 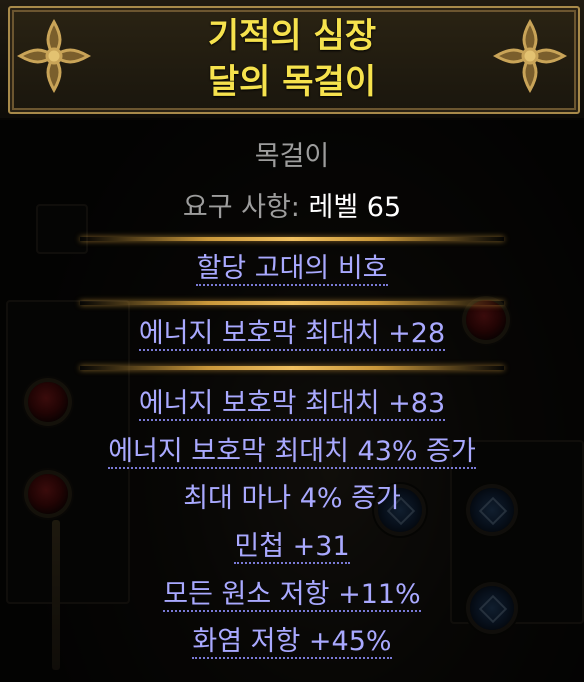 I want to click on implicit-line: 에너지 보호막 최대치 +28, so click(x=292, y=334).